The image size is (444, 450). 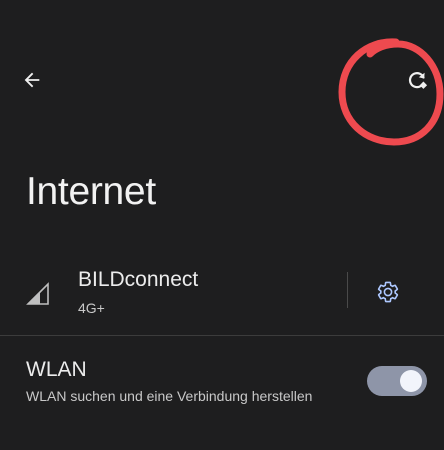 I want to click on back-button, so click(x=32, y=80).